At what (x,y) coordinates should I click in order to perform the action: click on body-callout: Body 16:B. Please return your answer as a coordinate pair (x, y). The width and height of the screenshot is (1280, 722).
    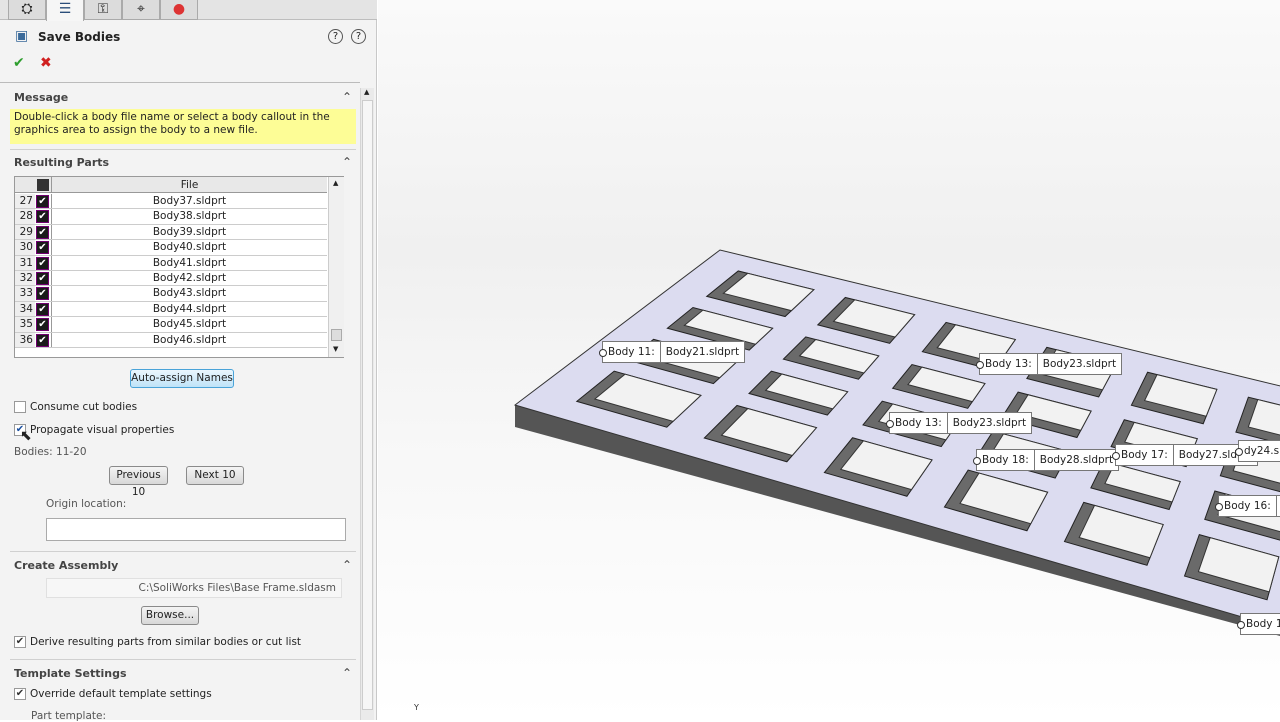
    Looking at the image, I should click on (1247, 506).